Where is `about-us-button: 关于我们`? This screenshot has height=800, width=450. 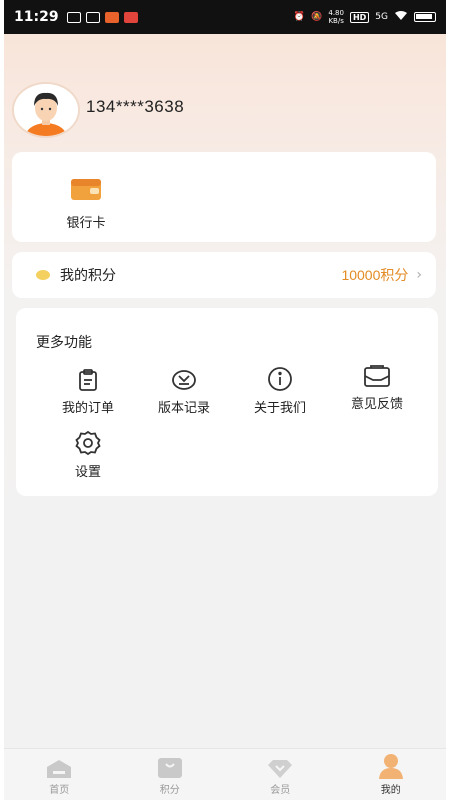
about-us-button: 关于我们 is located at coordinates (280, 391).